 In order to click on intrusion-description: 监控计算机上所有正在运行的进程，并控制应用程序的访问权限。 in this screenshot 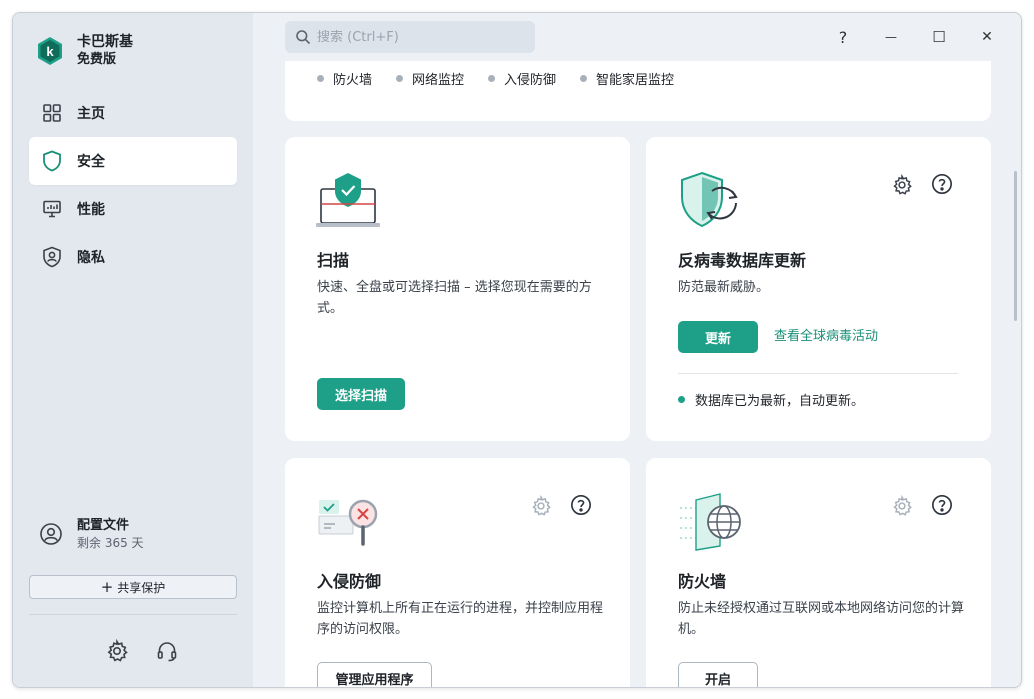, I will do `click(460, 619)`.